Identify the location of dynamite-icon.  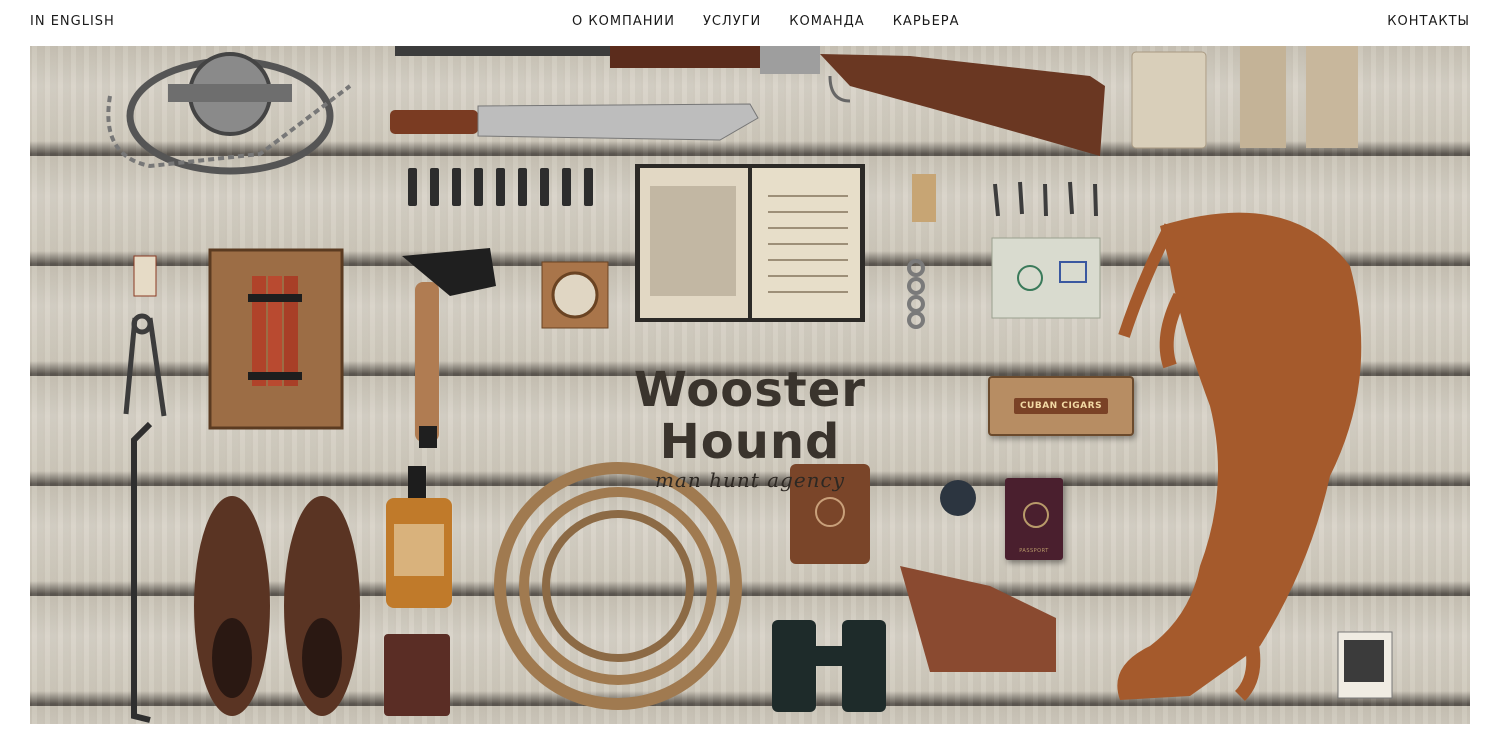
(276, 339).